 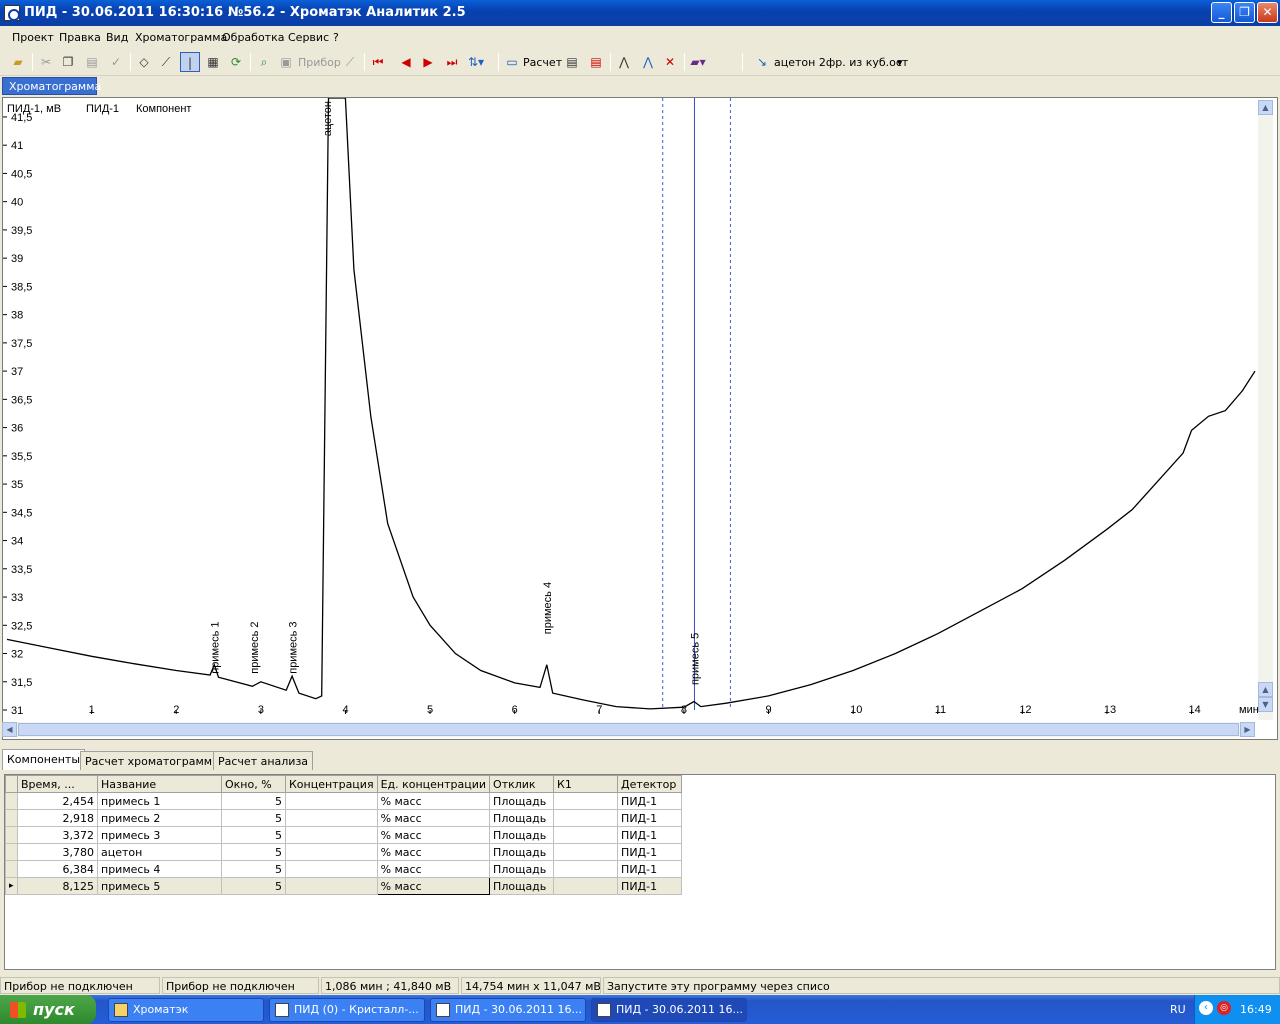 I want to click on table-row: 2,454 примесь 1 5 % масс Площадь ПИД-1, so click(x=344, y=801).